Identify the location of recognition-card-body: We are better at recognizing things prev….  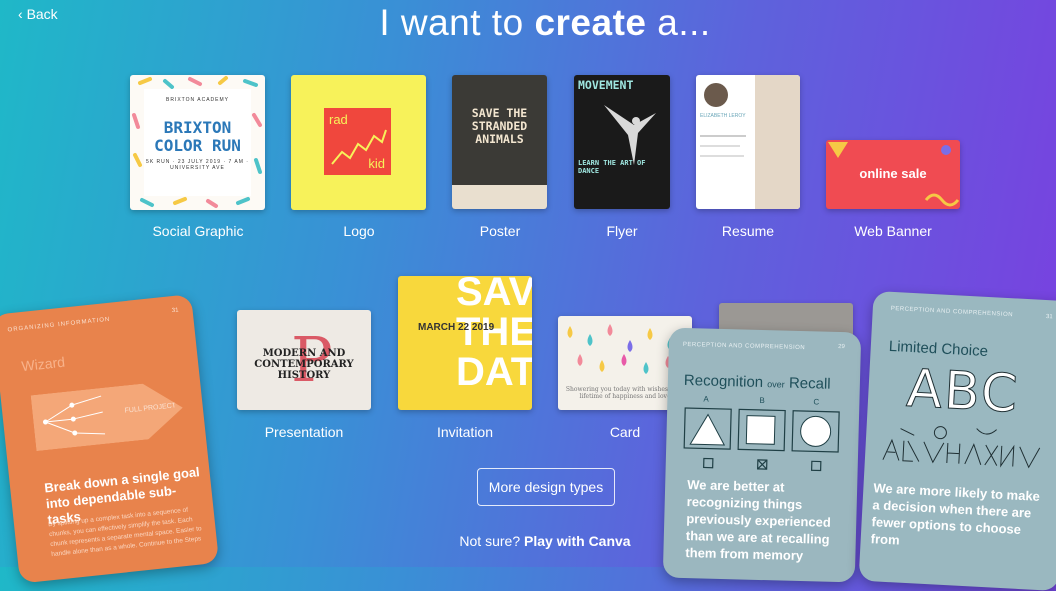
(758, 520).